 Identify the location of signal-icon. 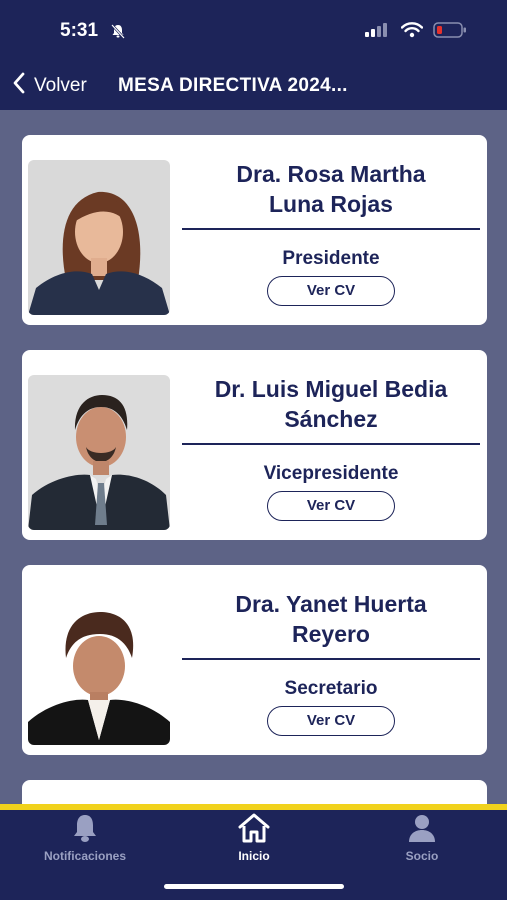
(378, 32).